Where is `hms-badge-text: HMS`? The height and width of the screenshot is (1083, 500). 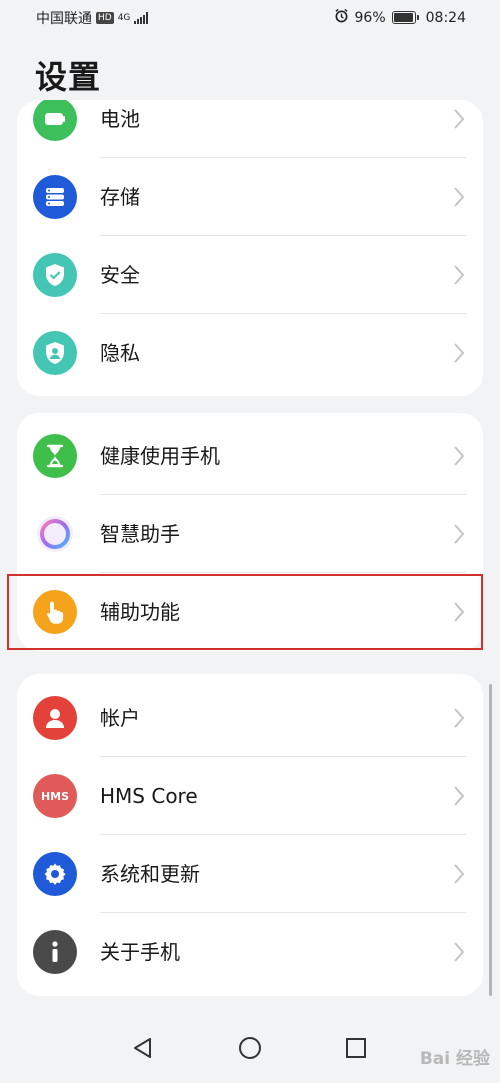 hms-badge-text: HMS is located at coordinates (55, 796).